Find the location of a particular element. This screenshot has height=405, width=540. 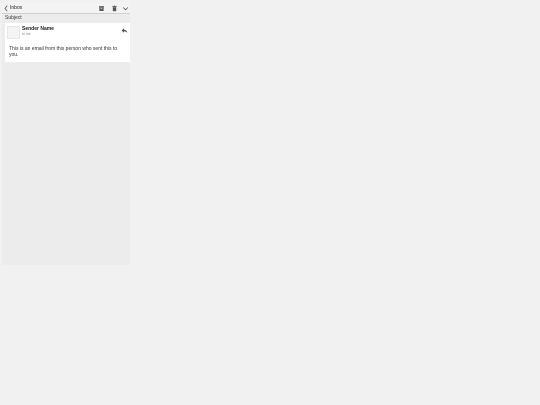

trash-icon is located at coordinates (114, 8).